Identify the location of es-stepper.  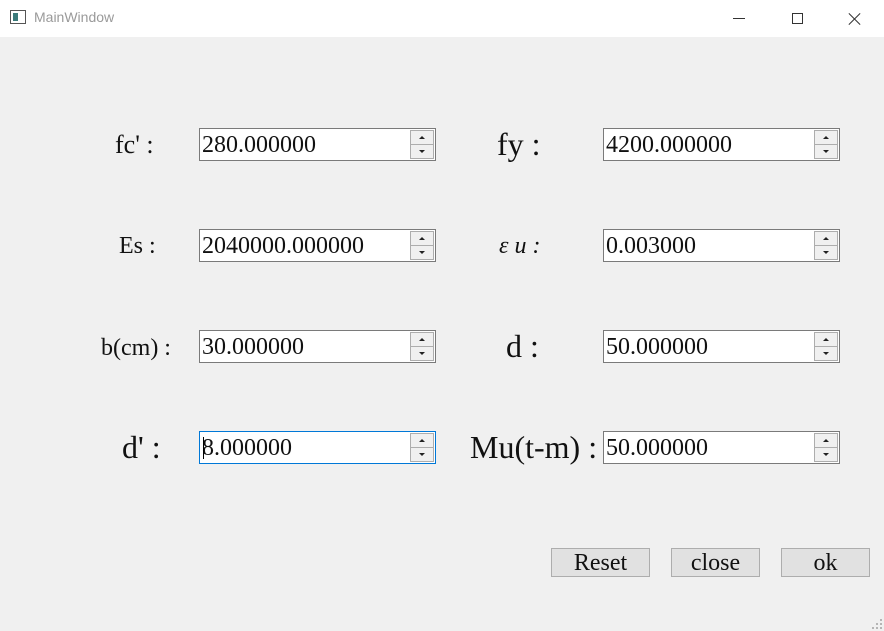
(422, 245).